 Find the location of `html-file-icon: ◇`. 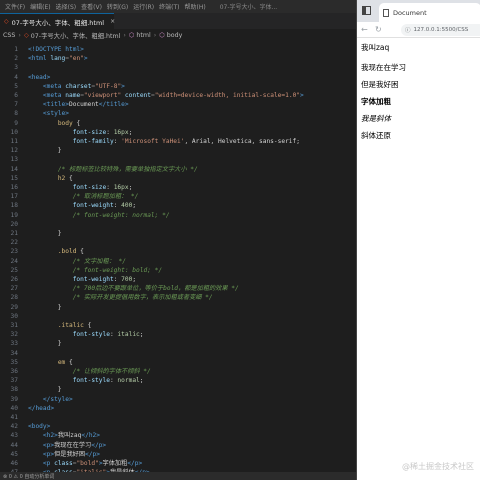

html-file-icon: ◇ is located at coordinates (6, 21).